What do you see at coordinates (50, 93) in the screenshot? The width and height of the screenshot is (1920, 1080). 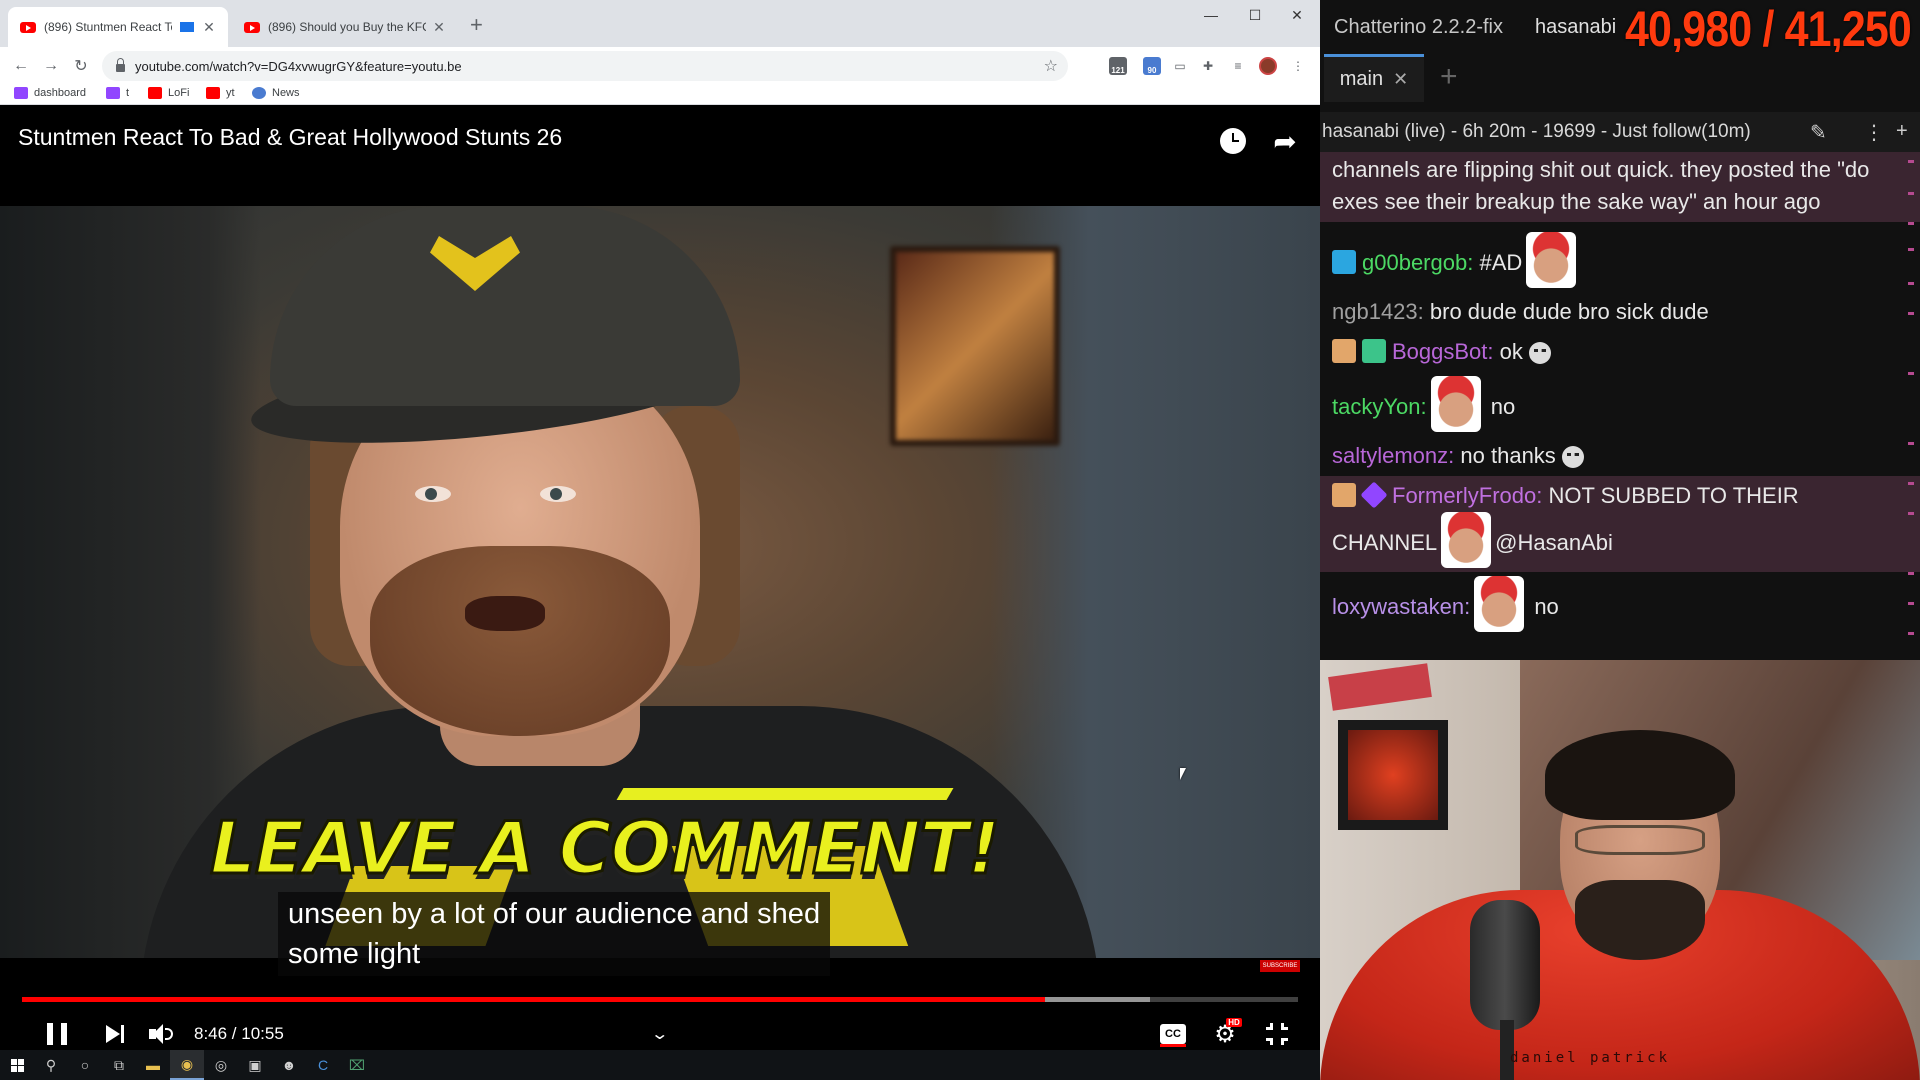 I see `bookmark-dashboard: dashboard` at bounding box center [50, 93].